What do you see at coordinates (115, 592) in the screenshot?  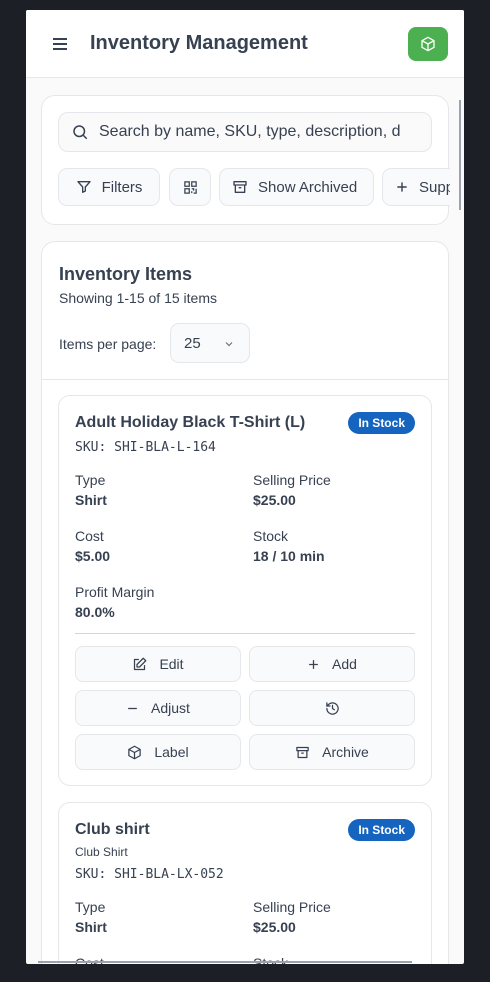 I see `profit-margin-label: Profit Margin` at bounding box center [115, 592].